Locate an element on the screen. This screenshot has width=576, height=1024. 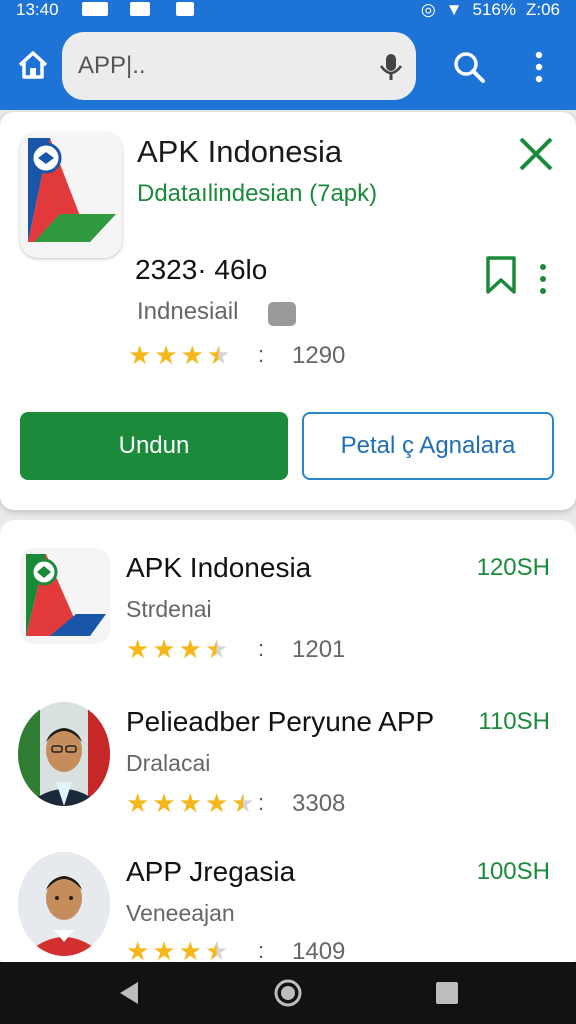
status-clock: Z:06 is located at coordinates (542, 9).